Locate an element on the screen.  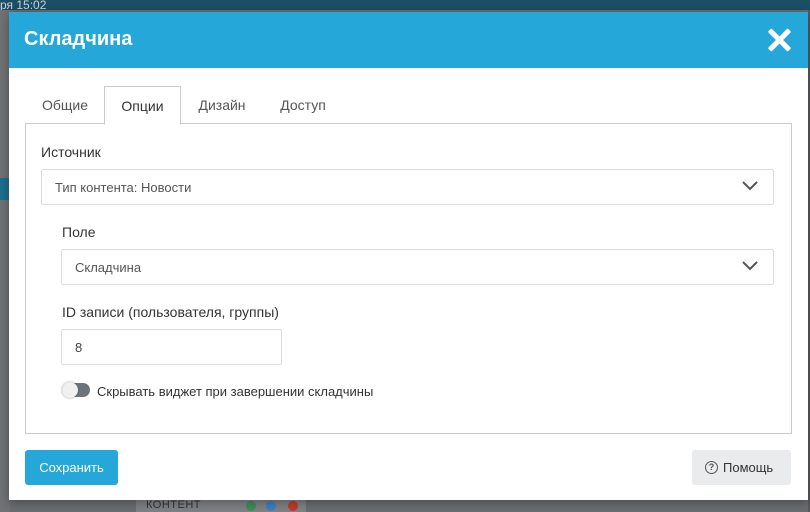
hide-widget-label: Скрывать виджет при завершении складчины is located at coordinates (235, 391).